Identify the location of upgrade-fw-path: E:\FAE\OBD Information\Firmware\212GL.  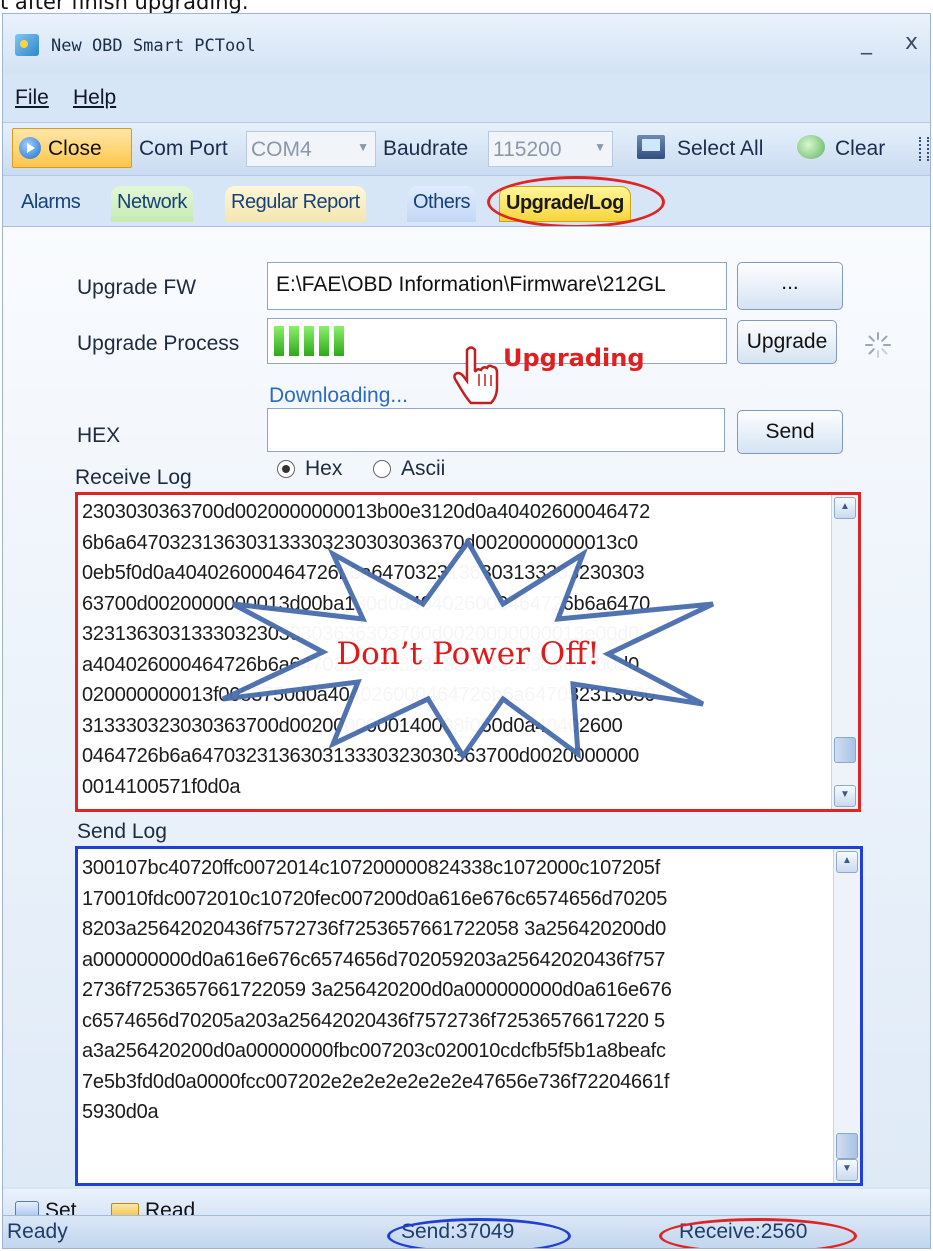
(471, 284).